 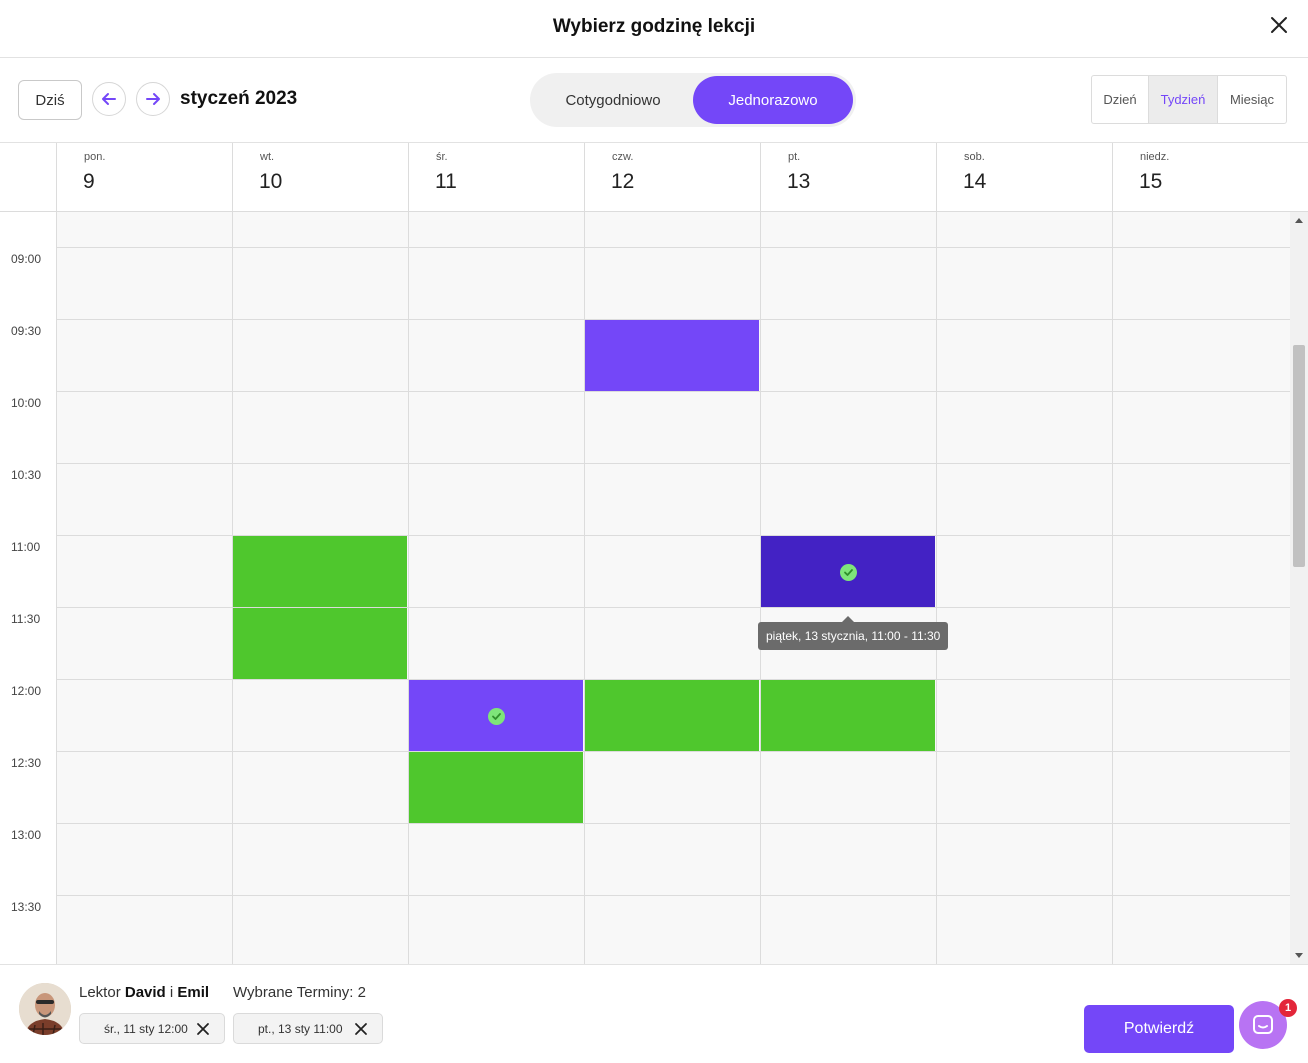 What do you see at coordinates (1183, 99) in the screenshot?
I see `view-week-option: Tydzień` at bounding box center [1183, 99].